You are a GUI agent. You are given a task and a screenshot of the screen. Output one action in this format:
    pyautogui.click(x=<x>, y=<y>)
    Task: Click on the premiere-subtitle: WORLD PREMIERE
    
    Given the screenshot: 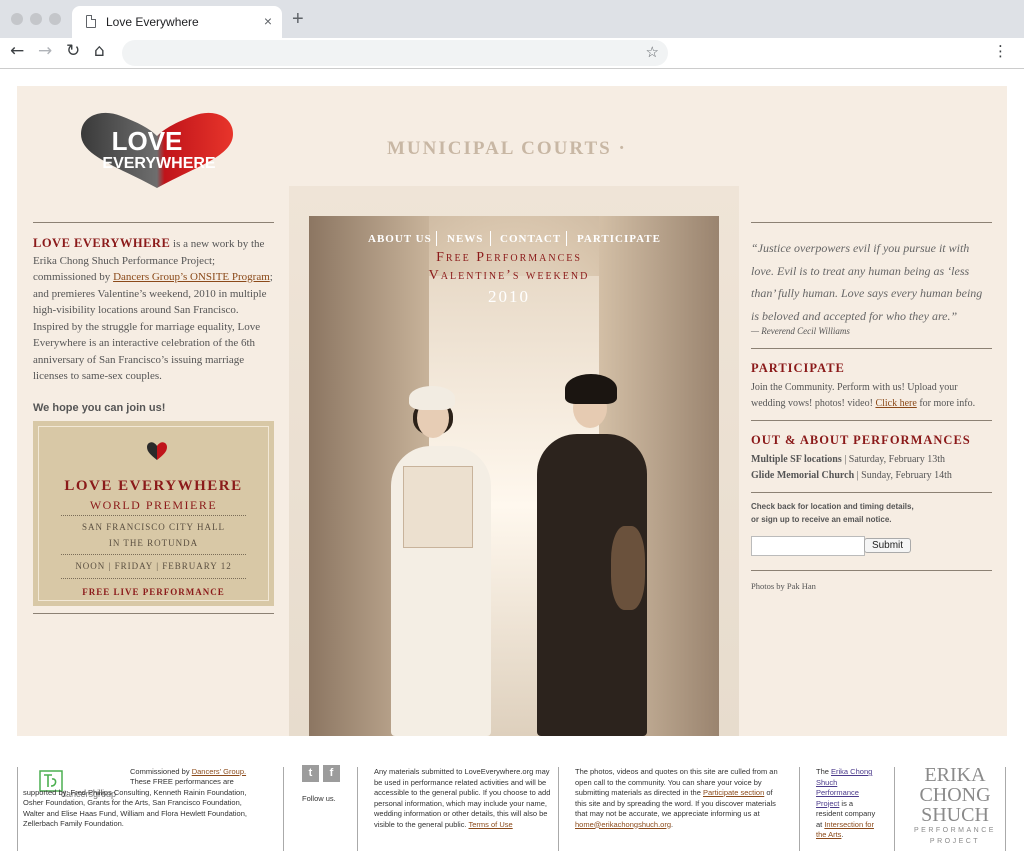 What is the action you would take?
    pyautogui.click(x=153, y=505)
    